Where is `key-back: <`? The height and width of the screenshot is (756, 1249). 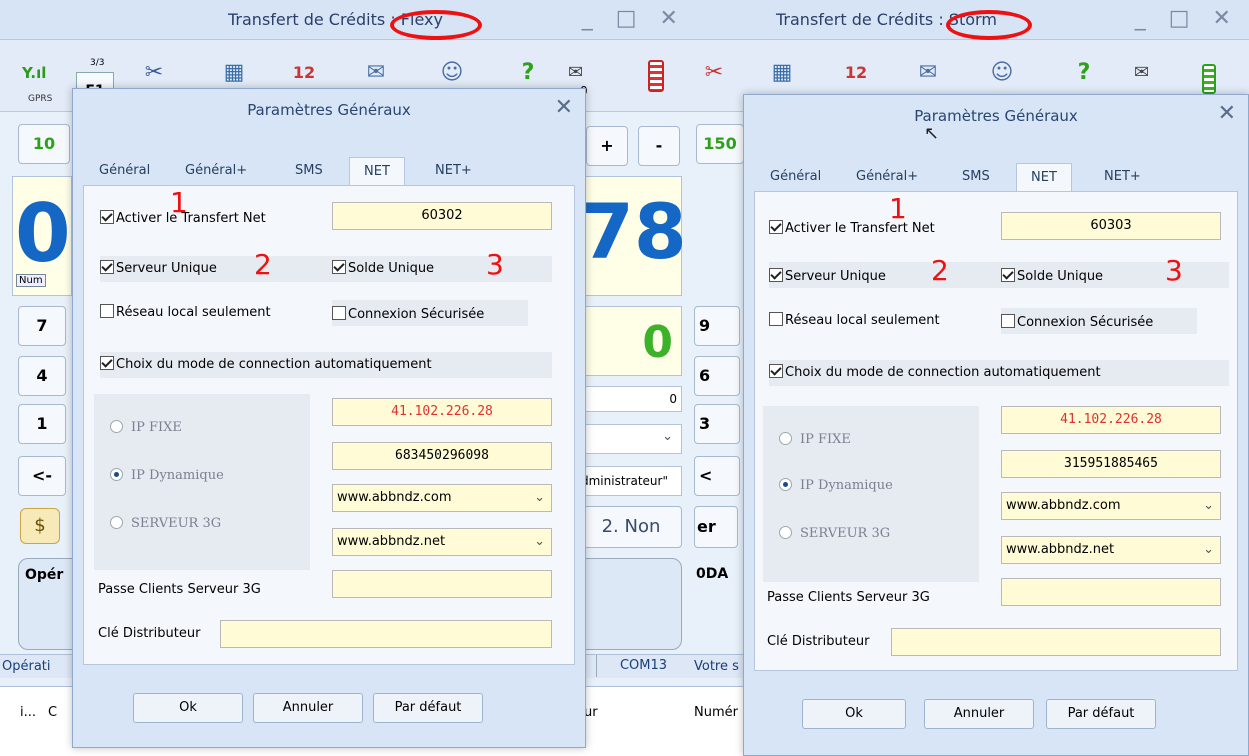 key-back: < is located at coordinates (717, 476).